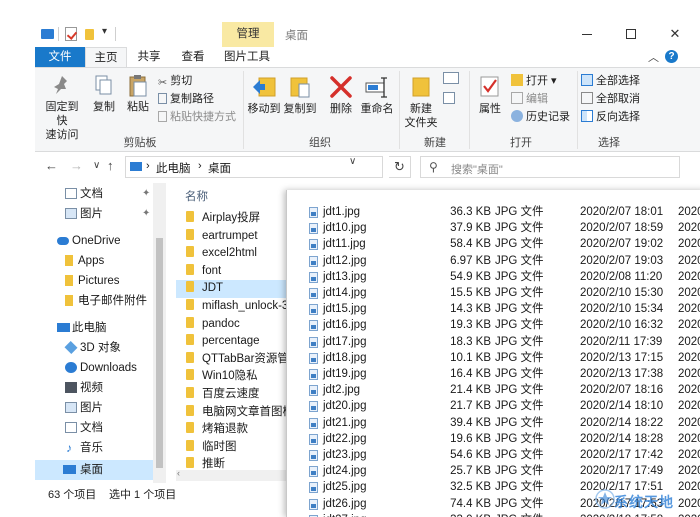  Describe the element at coordinates (95, 388) in the screenshot. I see `nav-item-videos: 视频` at that location.